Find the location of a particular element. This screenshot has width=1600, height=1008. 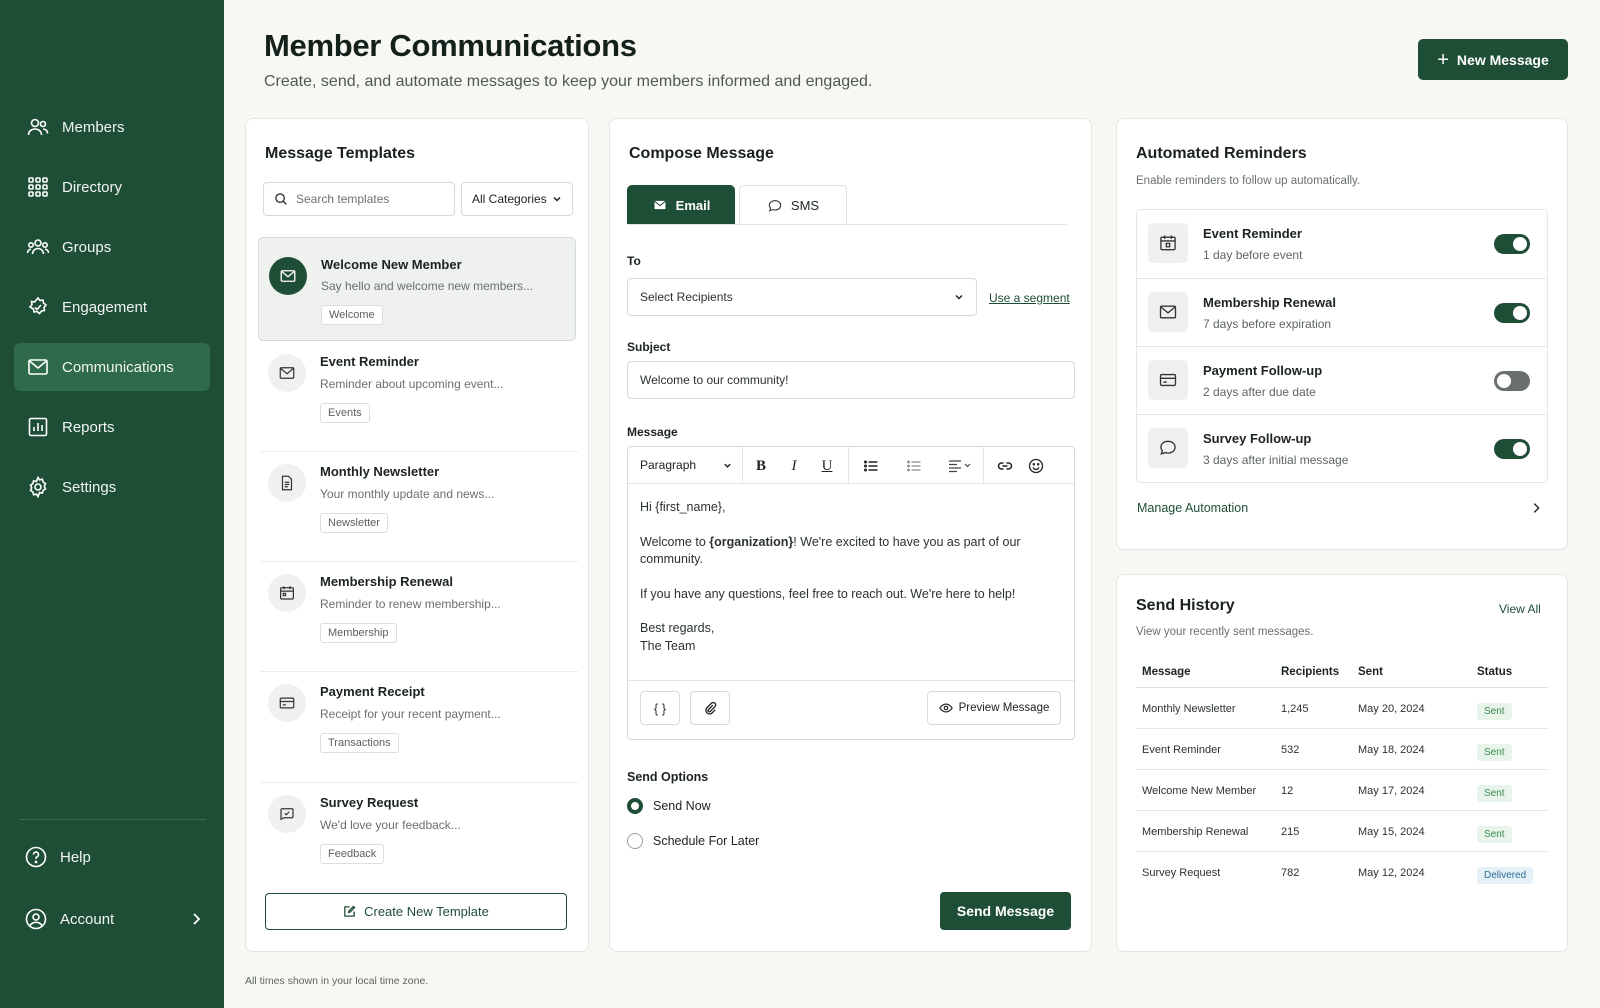

template-tag: Welcome is located at coordinates (352, 315).